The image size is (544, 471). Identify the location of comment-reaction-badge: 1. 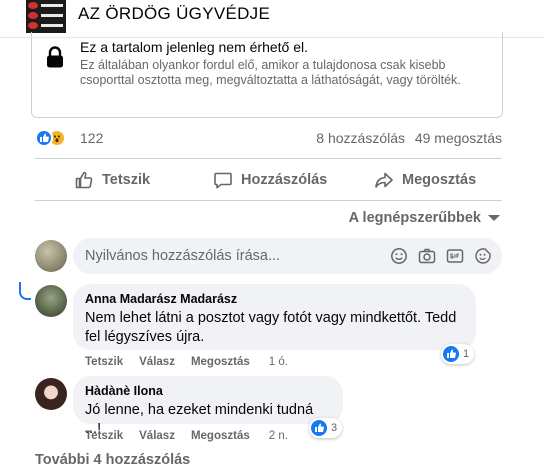
(458, 354).